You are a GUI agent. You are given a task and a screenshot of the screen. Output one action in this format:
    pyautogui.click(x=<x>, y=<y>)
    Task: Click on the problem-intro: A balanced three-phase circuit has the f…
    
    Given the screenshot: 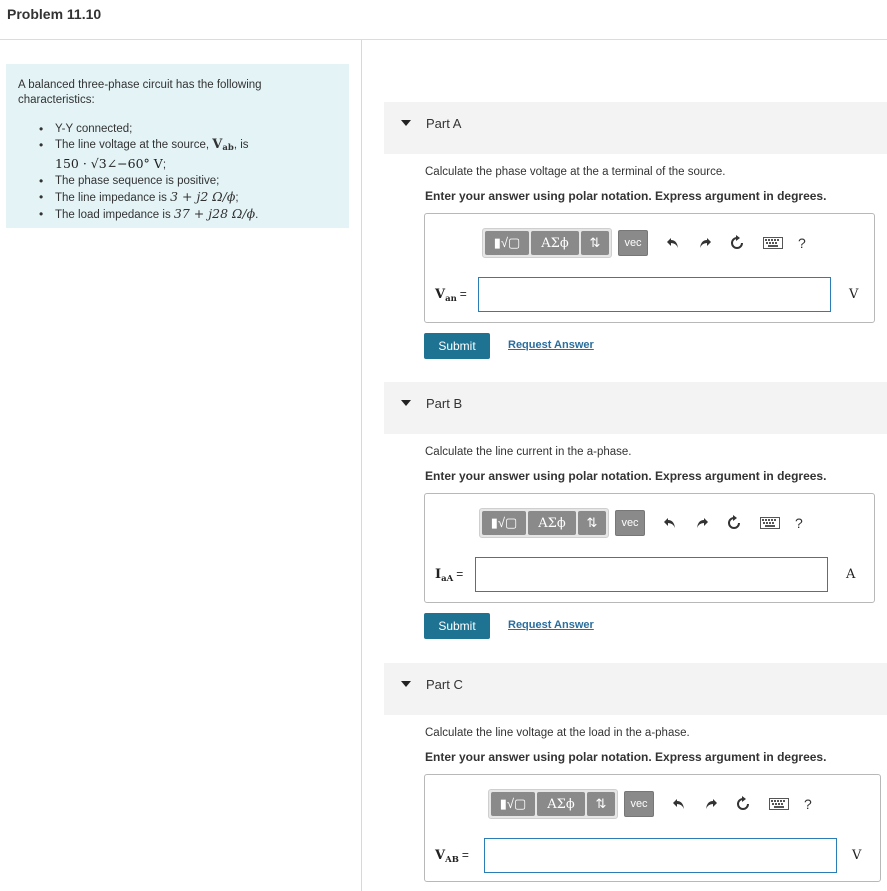 What is the action you would take?
    pyautogui.click(x=140, y=92)
    